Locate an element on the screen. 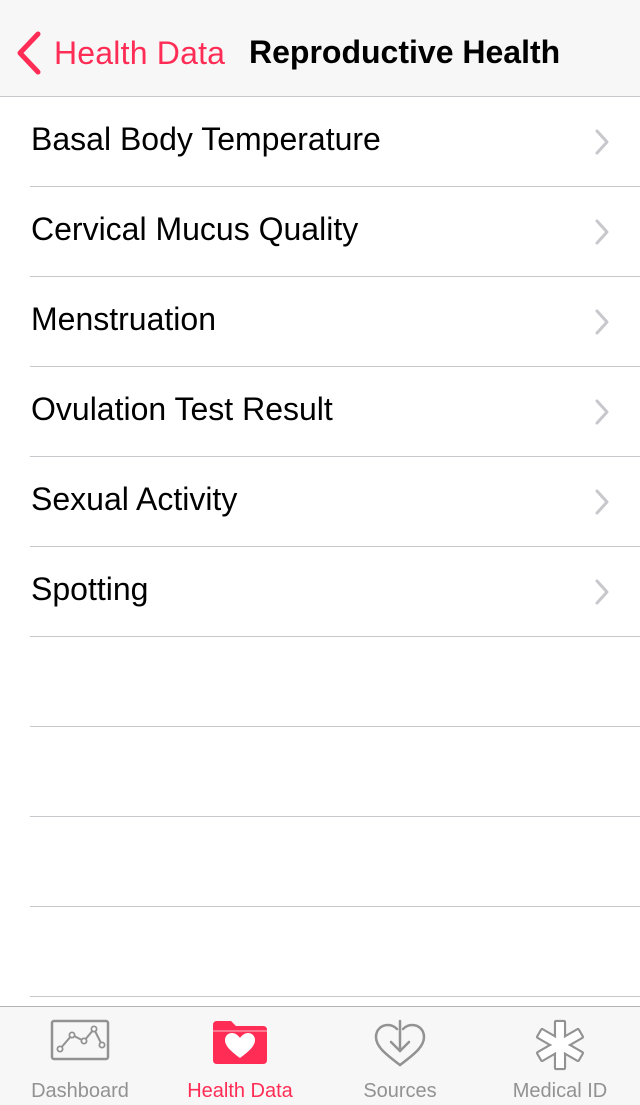 The width and height of the screenshot is (640, 1105). list-item-basal-body-temperature: Basal Body Temperature is located at coordinates (320, 142).